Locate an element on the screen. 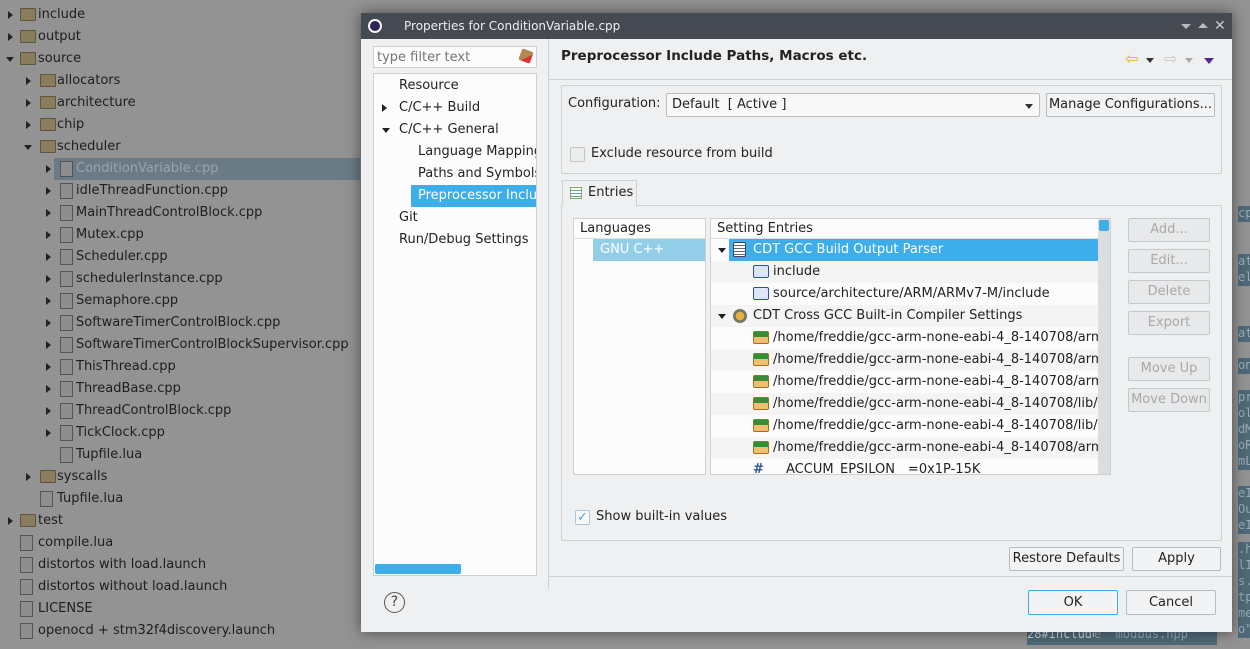 The image size is (1250, 649). tab-entries: Entries is located at coordinates (599, 193).